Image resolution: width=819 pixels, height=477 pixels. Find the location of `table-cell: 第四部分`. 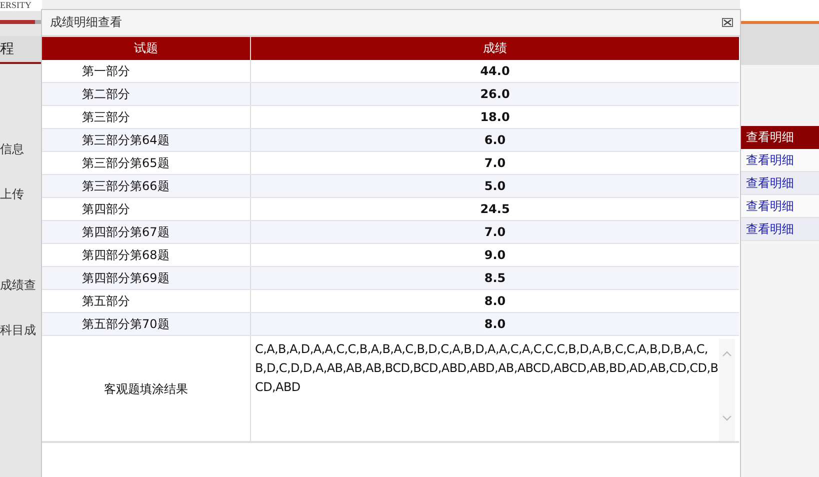

table-cell: 第四部分 is located at coordinates (146, 209).